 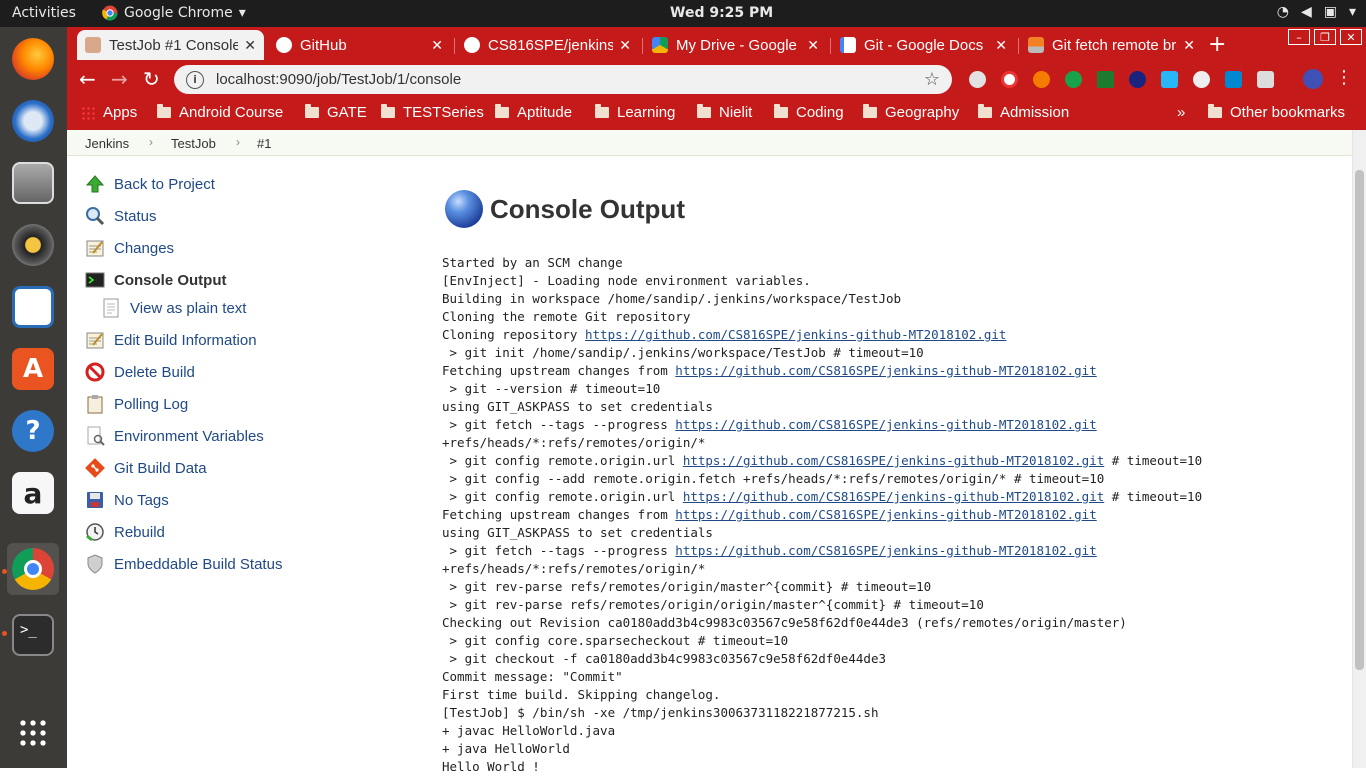 I want to click on minimize-button: –, so click(x=1299, y=37).